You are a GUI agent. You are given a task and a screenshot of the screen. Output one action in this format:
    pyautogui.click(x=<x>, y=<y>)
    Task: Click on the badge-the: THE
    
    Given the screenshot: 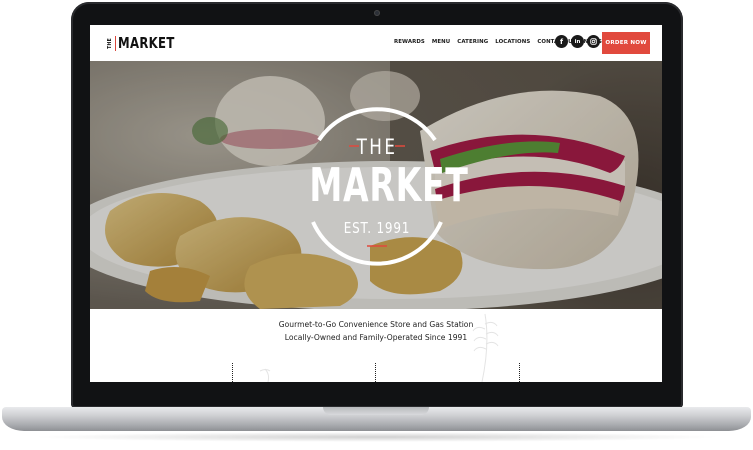 What is the action you would take?
    pyautogui.click(x=377, y=147)
    